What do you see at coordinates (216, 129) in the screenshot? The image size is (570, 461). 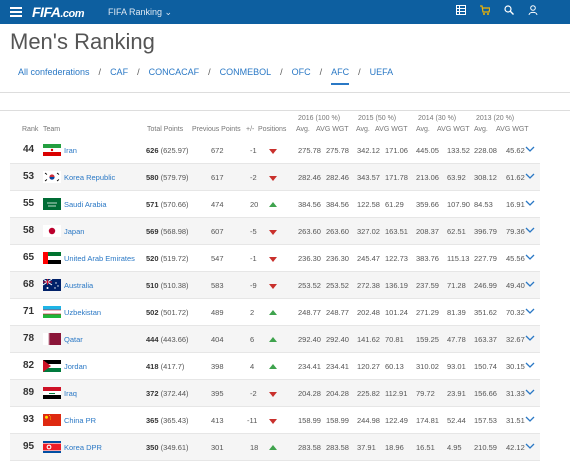 I see `column-header: Previous Points` at bounding box center [216, 129].